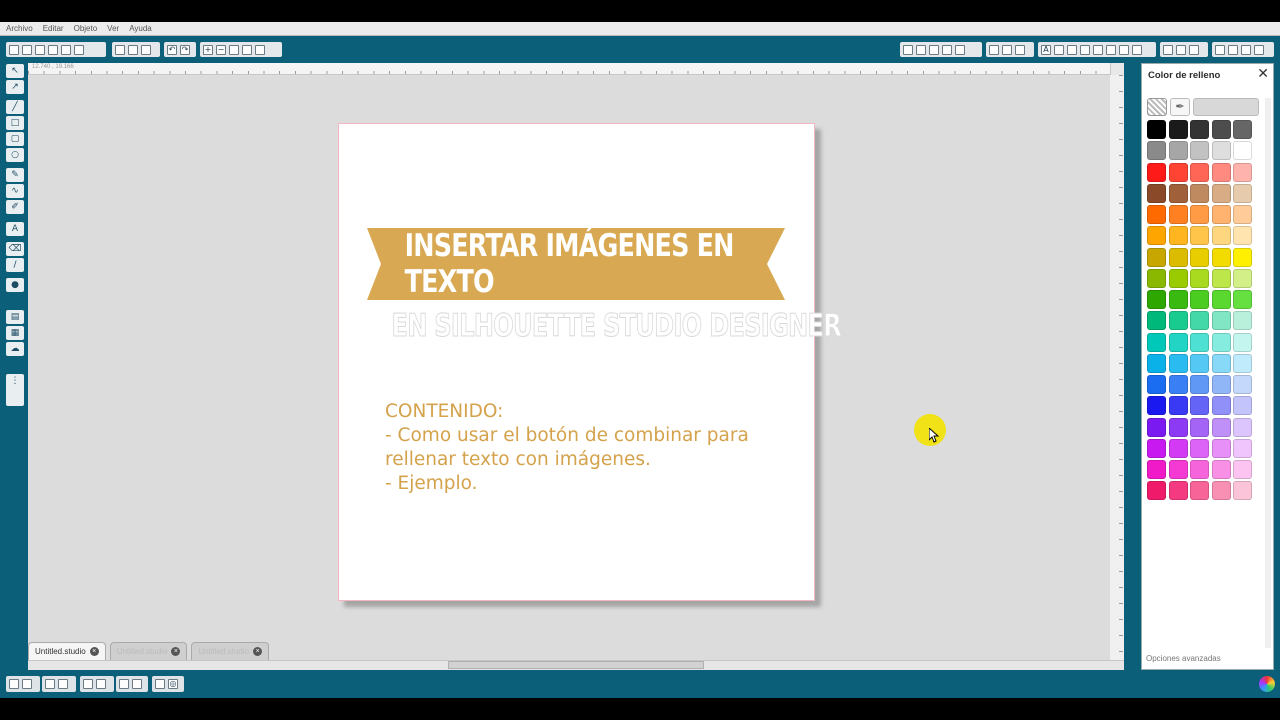  I want to click on trace-icon, so click(1111, 49).